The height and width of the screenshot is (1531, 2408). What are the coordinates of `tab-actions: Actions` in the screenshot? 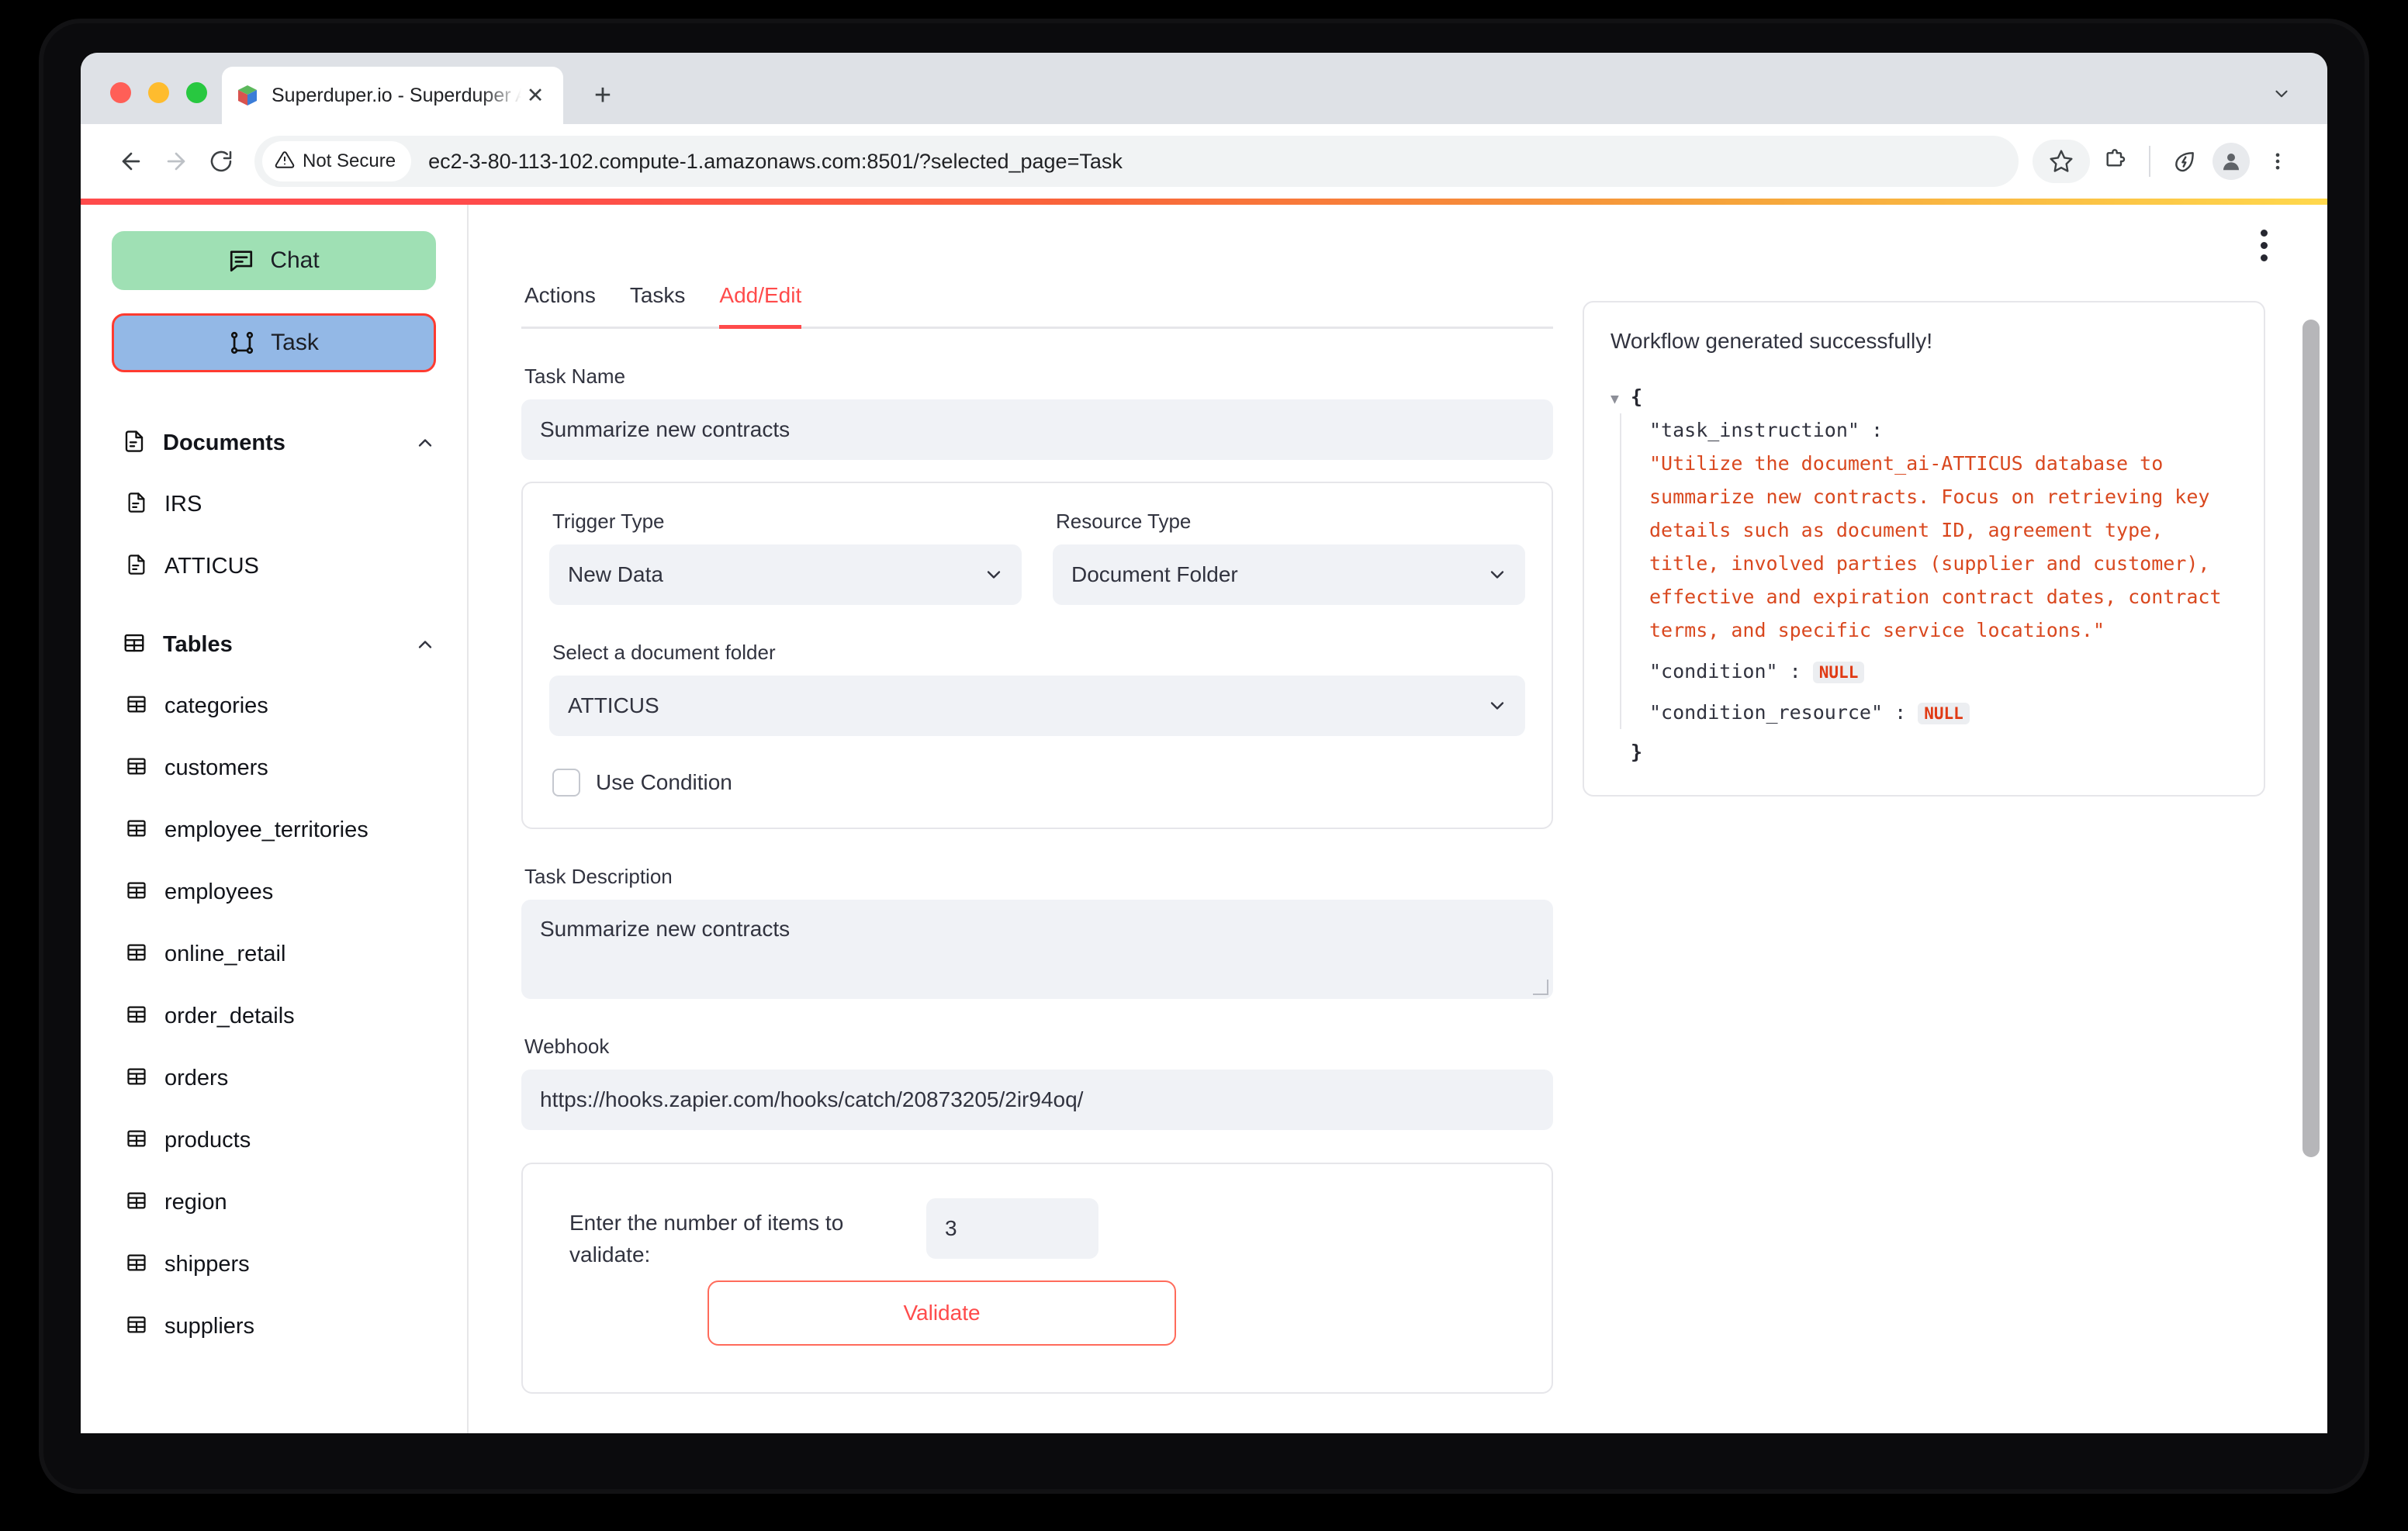 It's located at (560, 306).